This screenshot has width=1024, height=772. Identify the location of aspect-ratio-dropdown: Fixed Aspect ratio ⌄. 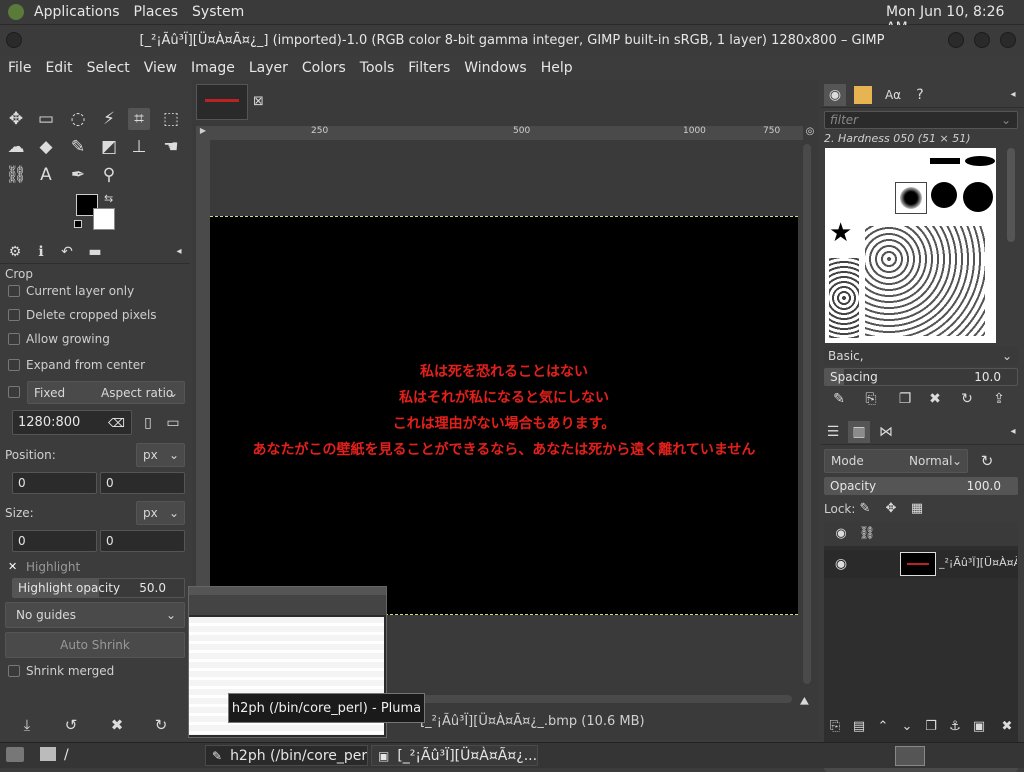
(106, 392).